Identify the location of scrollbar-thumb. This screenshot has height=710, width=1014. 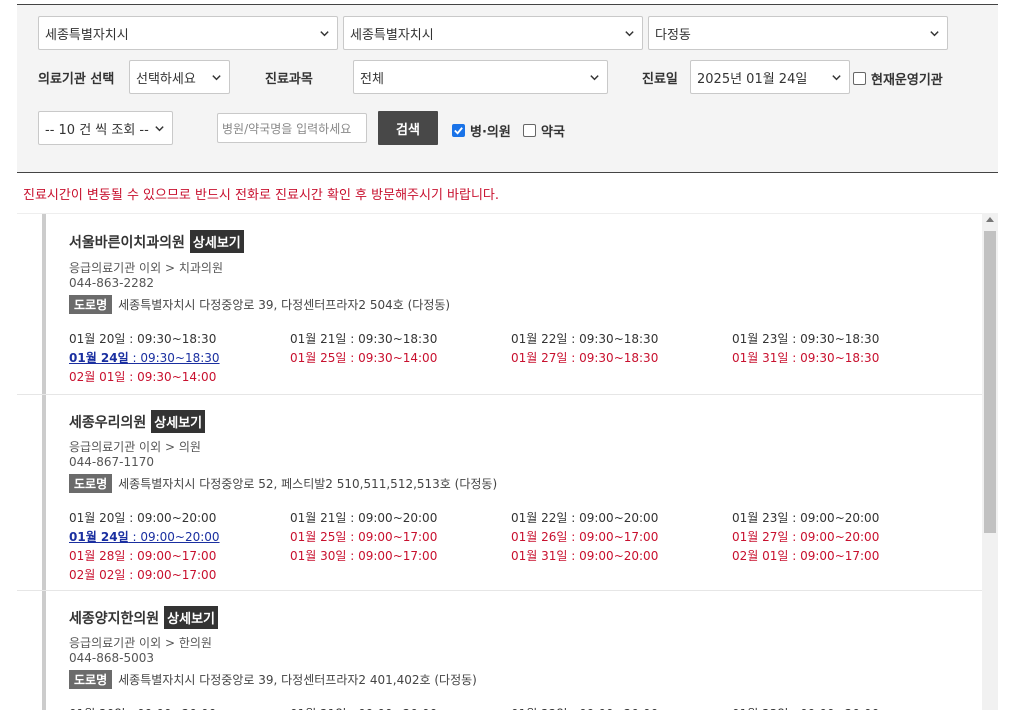
(990, 382).